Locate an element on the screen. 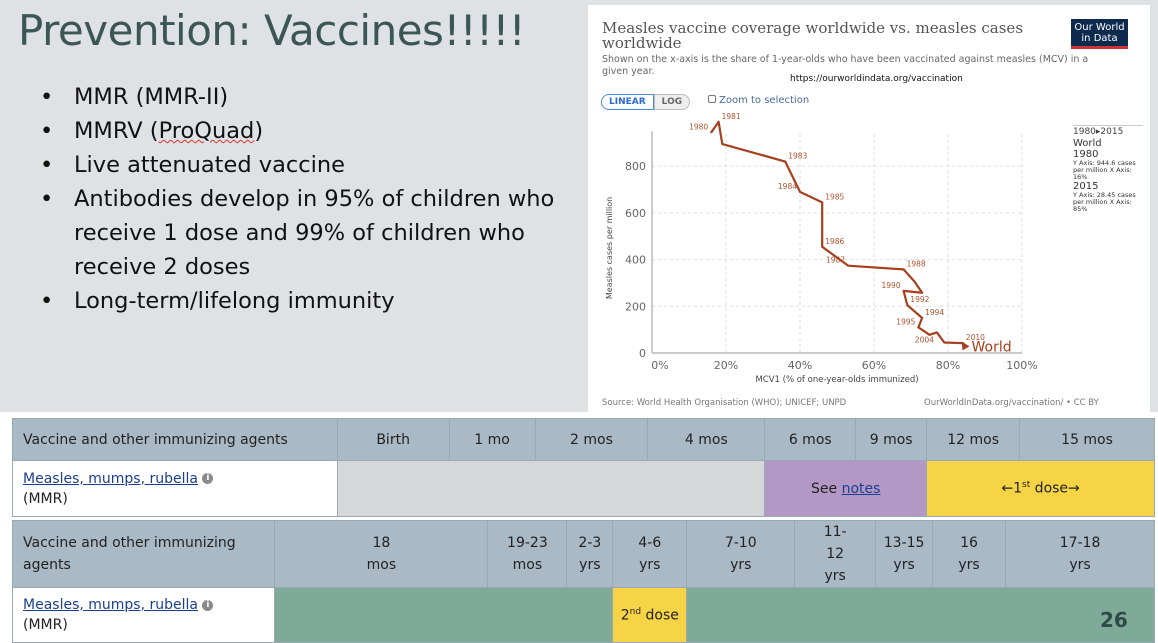 This screenshot has height=643, width=1158. data-label-1981: 1981 is located at coordinates (731, 116).